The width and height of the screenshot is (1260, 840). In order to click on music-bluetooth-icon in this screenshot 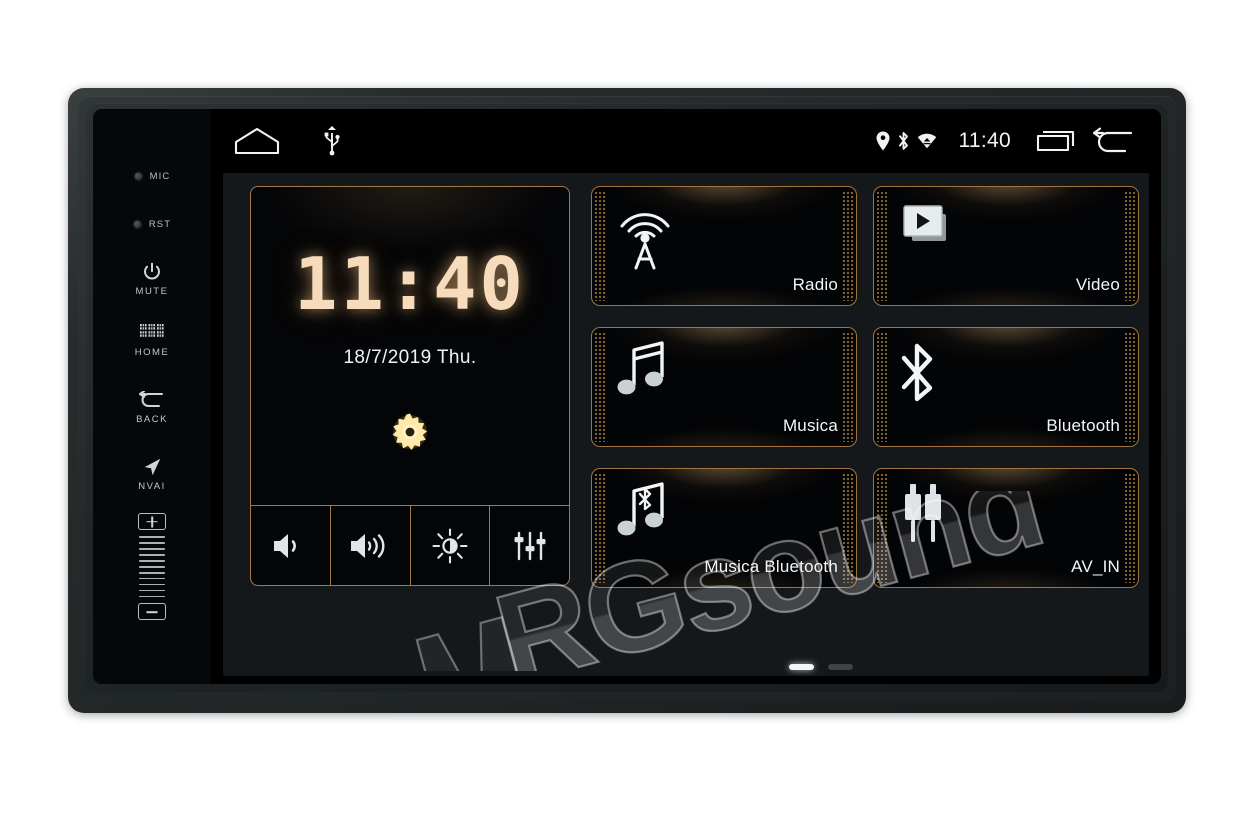, I will do `click(640, 509)`.